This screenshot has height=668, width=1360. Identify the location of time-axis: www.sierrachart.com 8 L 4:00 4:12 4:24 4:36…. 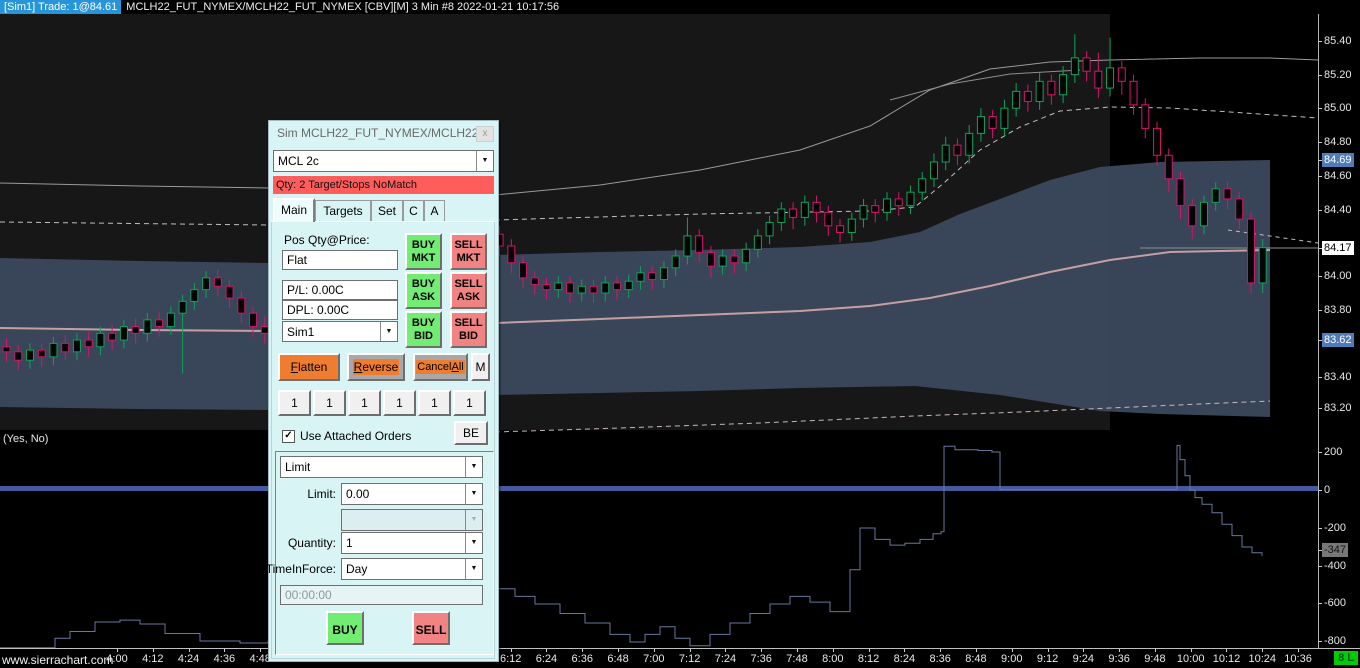
(680, 658).